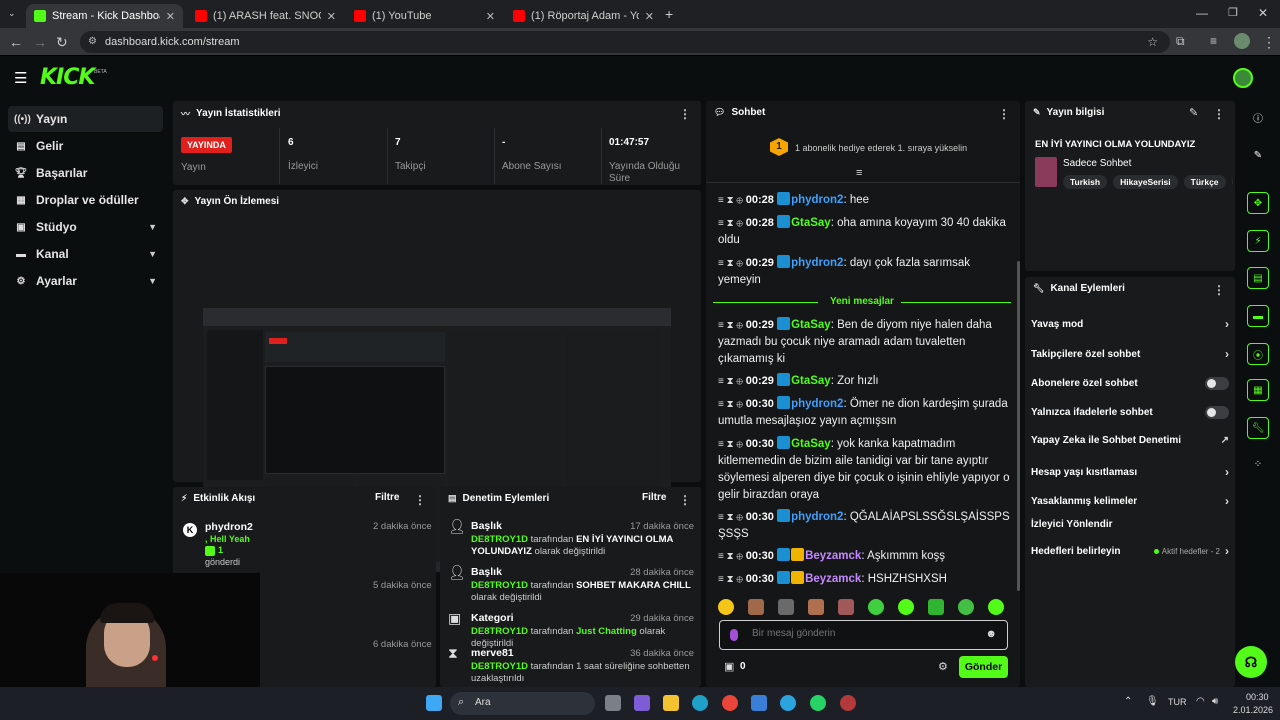 Image resolution: width=1280 pixels, height=720 pixels. What do you see at coordinates (625, 42) in the screenshot?
I see `address-bar: ⚙ dashboard.kick.com/stream ☆` at bounding box center [625, 42].